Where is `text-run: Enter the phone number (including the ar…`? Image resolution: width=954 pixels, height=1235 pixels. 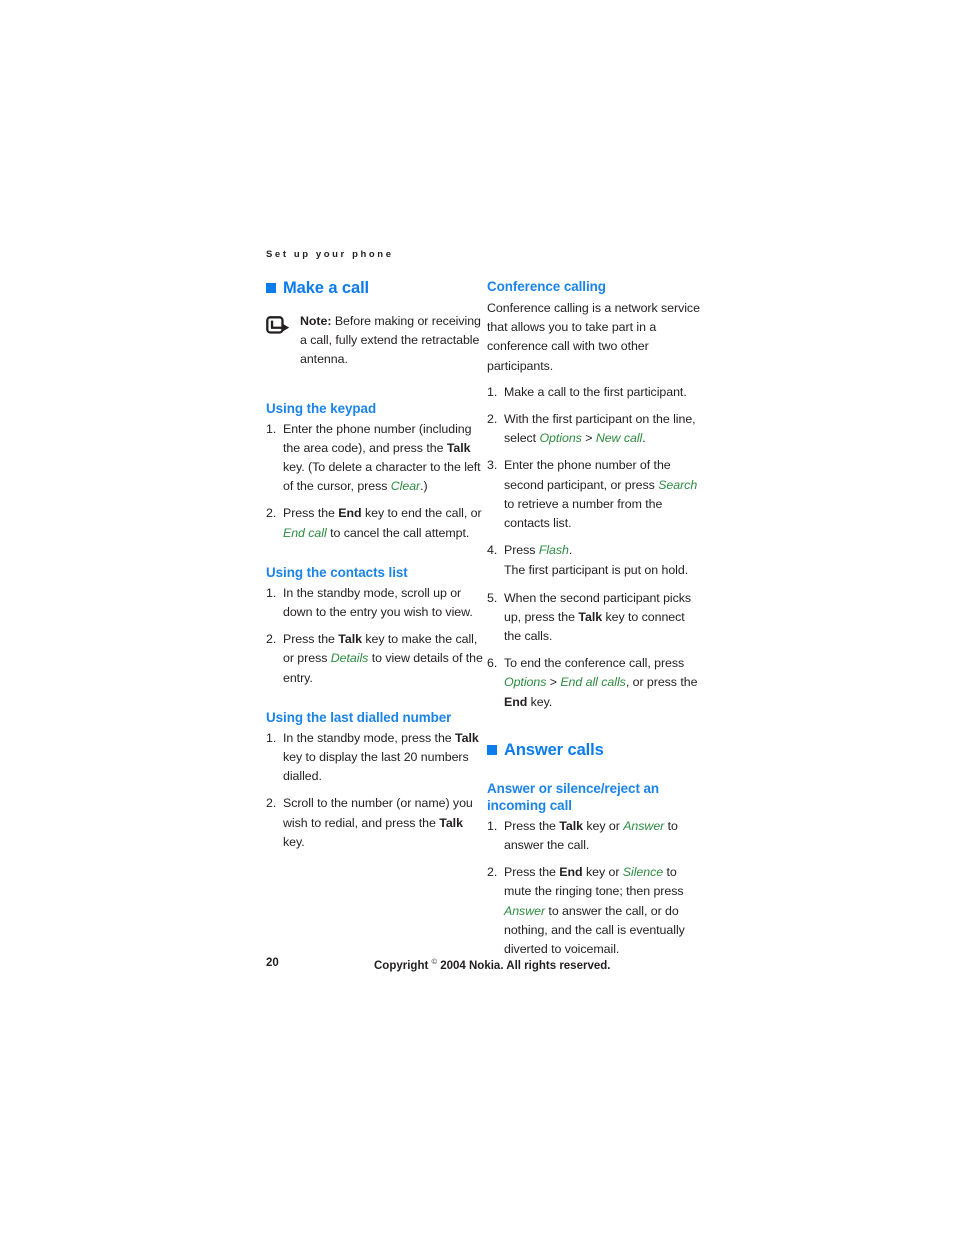
text-run: Enter the phone number (including the ar… is located at coordinates (377, 438).